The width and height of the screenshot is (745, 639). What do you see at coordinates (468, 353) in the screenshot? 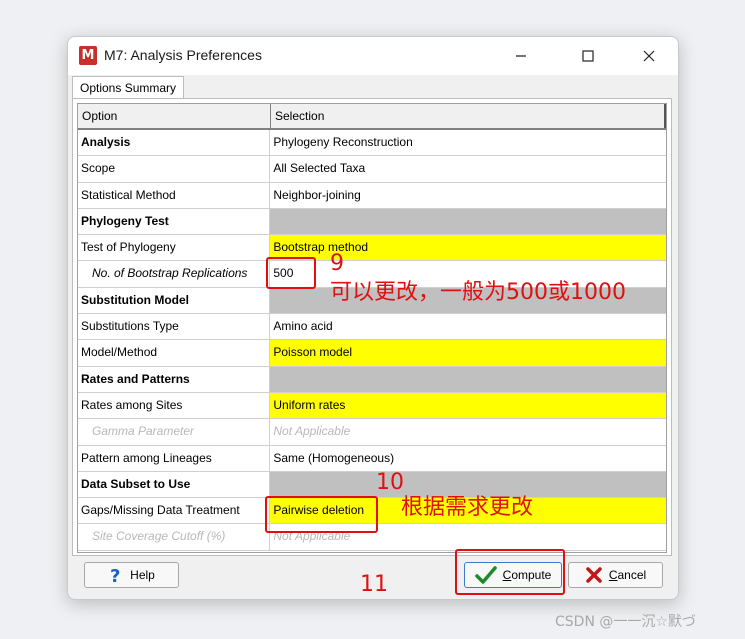
I see `selection-cell: Poisson model` at bounding box center [468, 353].